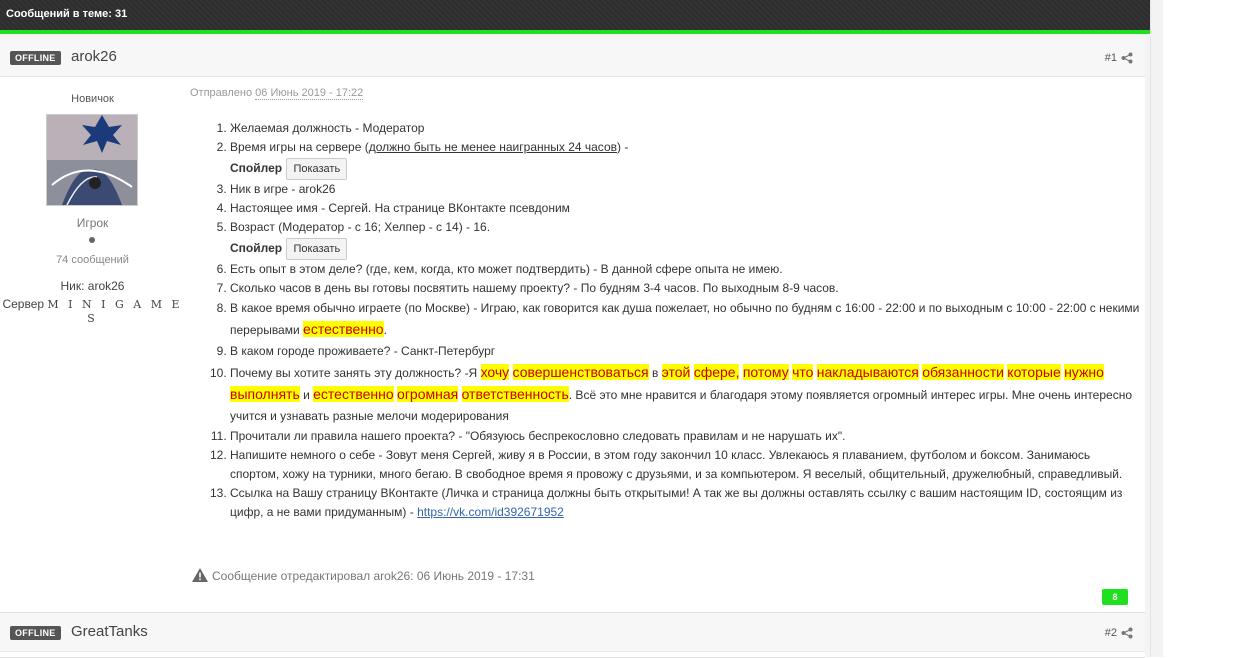 The height and width of the screenshot is (658, 1250). I want to click on item-text: ) -, so click(623, 147).